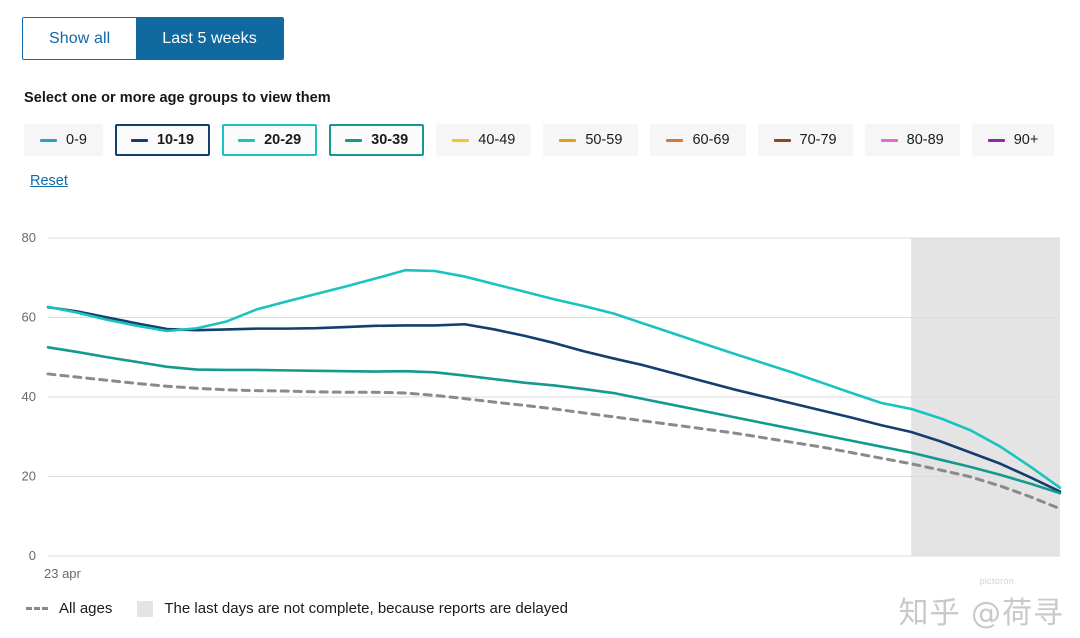  What do you see at coordinates (604, 140) in the screenshot?
I see `age-group-chip-label: 50-59` at bounding box center [604, 140].